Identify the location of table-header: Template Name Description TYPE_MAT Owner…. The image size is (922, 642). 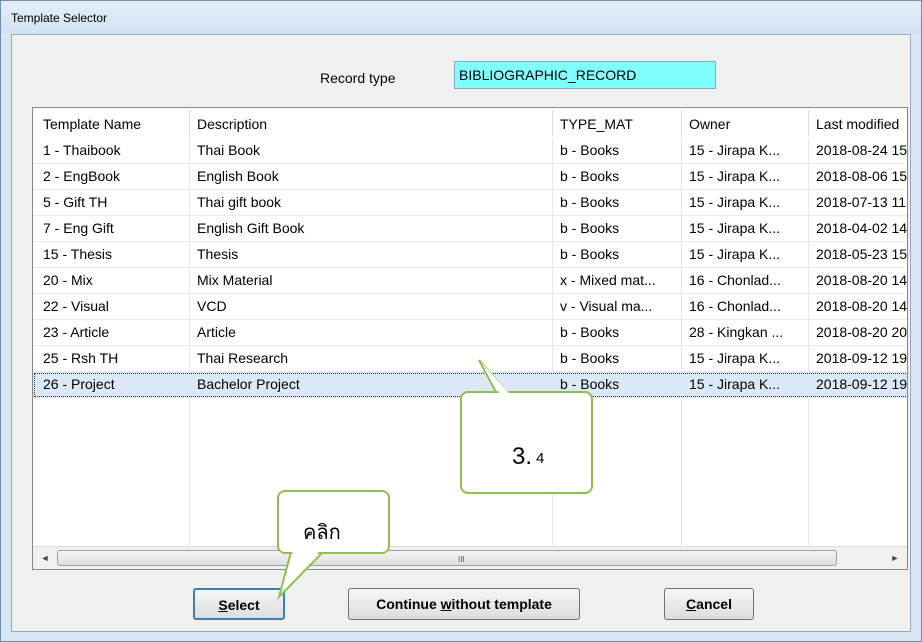
(470, 123).